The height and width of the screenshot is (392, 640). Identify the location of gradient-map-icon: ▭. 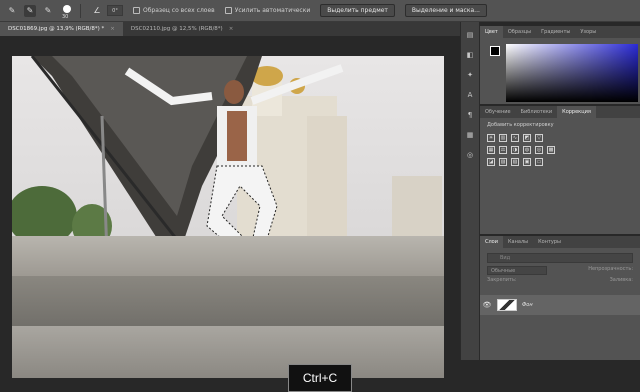
(539, 162).